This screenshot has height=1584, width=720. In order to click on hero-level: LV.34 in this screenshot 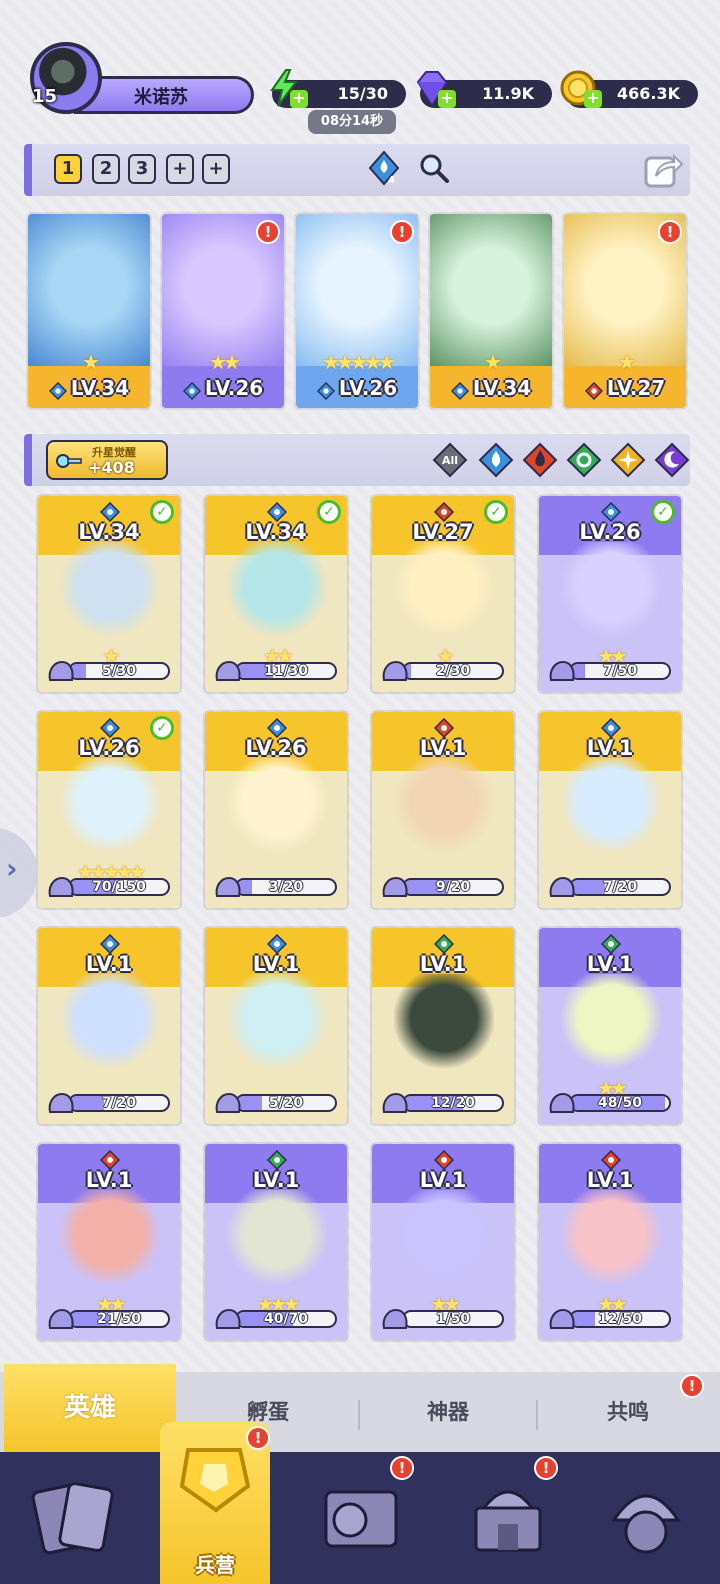, I will do `click(89, 388)`.